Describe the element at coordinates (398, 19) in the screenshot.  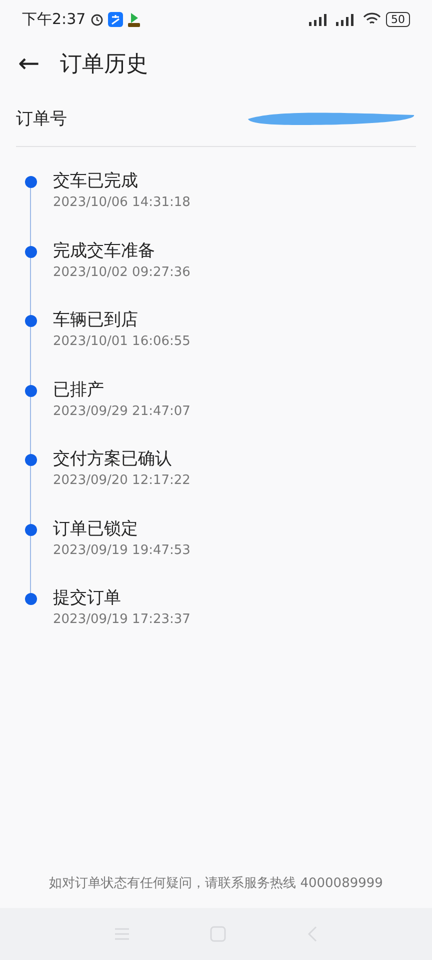
I see `battery-icon: 50` at that location.